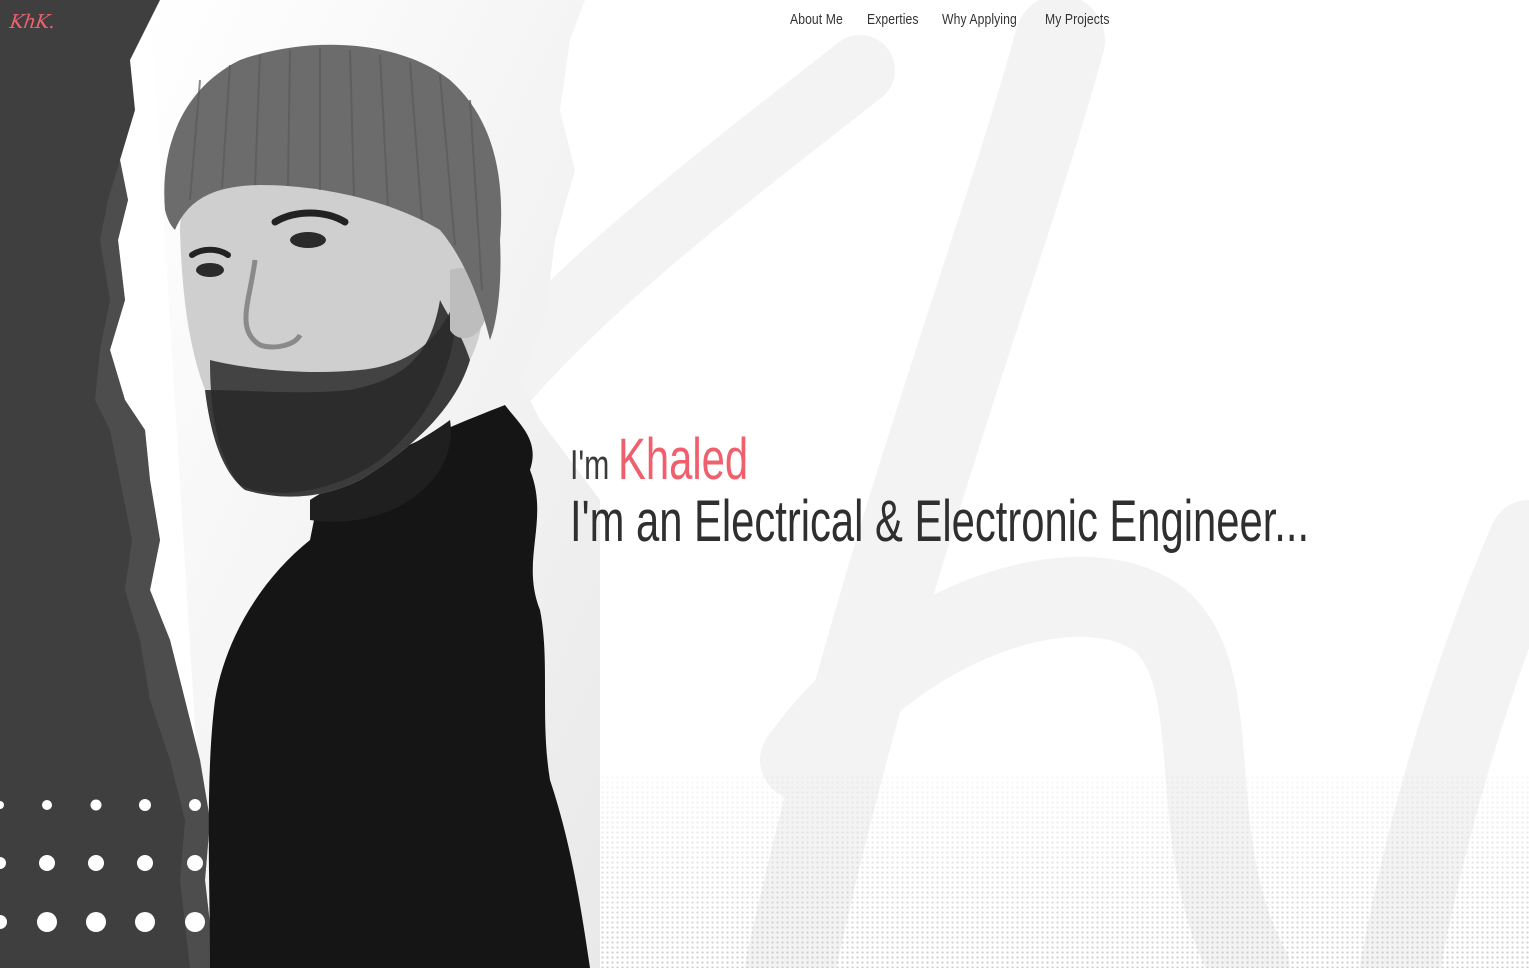 The image size is (1529, 968). I want to click on nav-item-my-projects: My Projects, so click(1077, 20).